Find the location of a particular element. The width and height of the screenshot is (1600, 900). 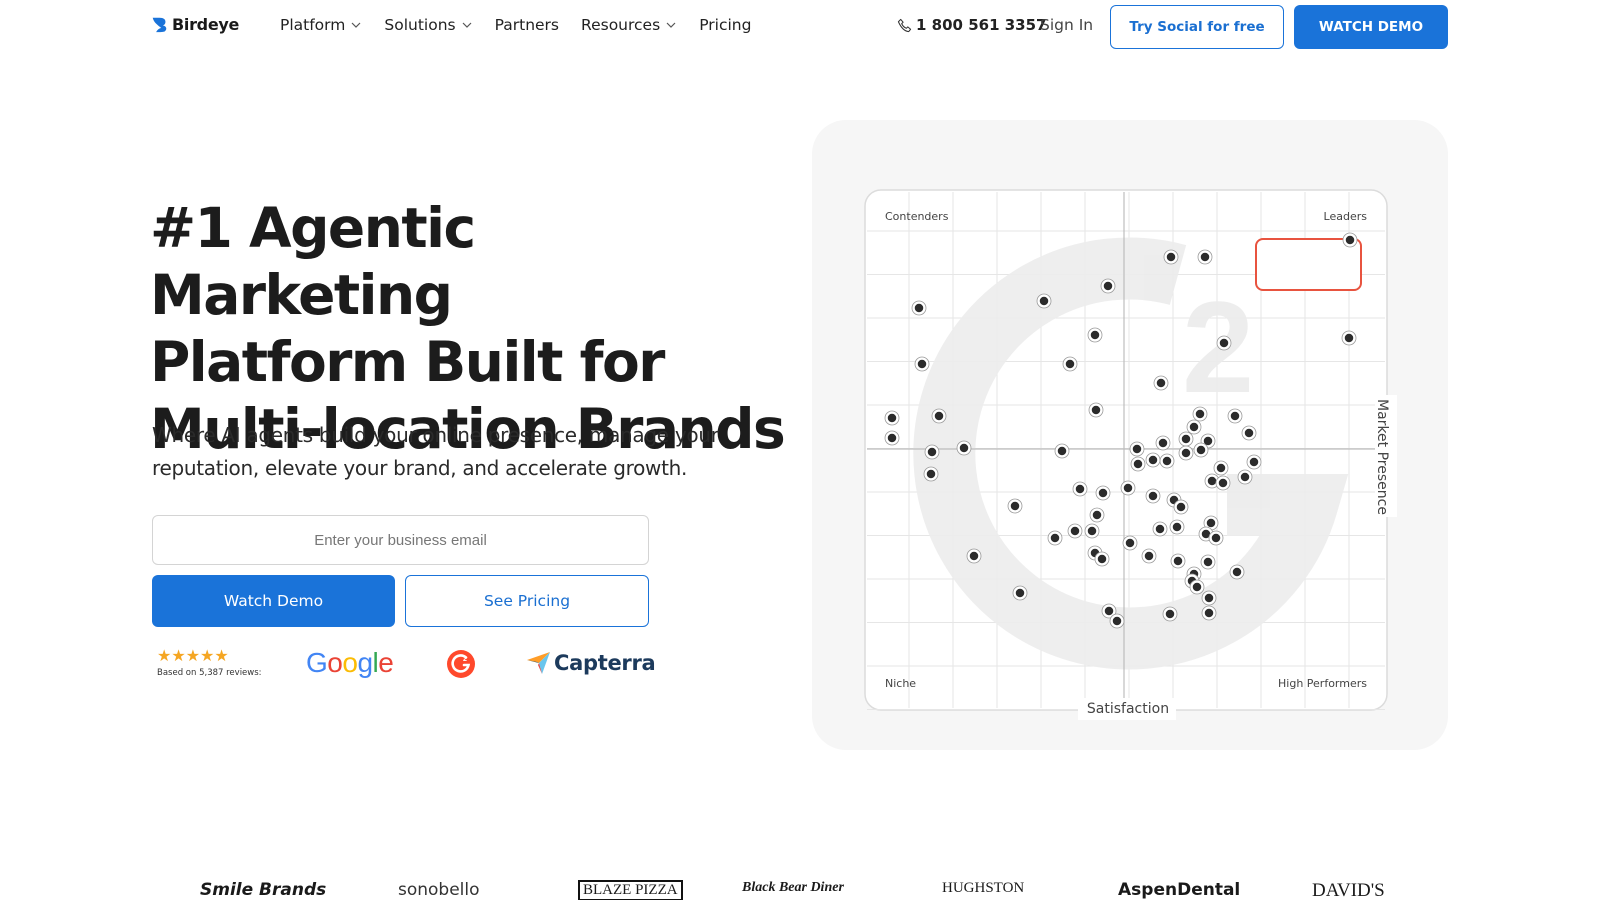

watch-demo-nav-button: WATCH DEMO is located at coordinates (1371, 27).